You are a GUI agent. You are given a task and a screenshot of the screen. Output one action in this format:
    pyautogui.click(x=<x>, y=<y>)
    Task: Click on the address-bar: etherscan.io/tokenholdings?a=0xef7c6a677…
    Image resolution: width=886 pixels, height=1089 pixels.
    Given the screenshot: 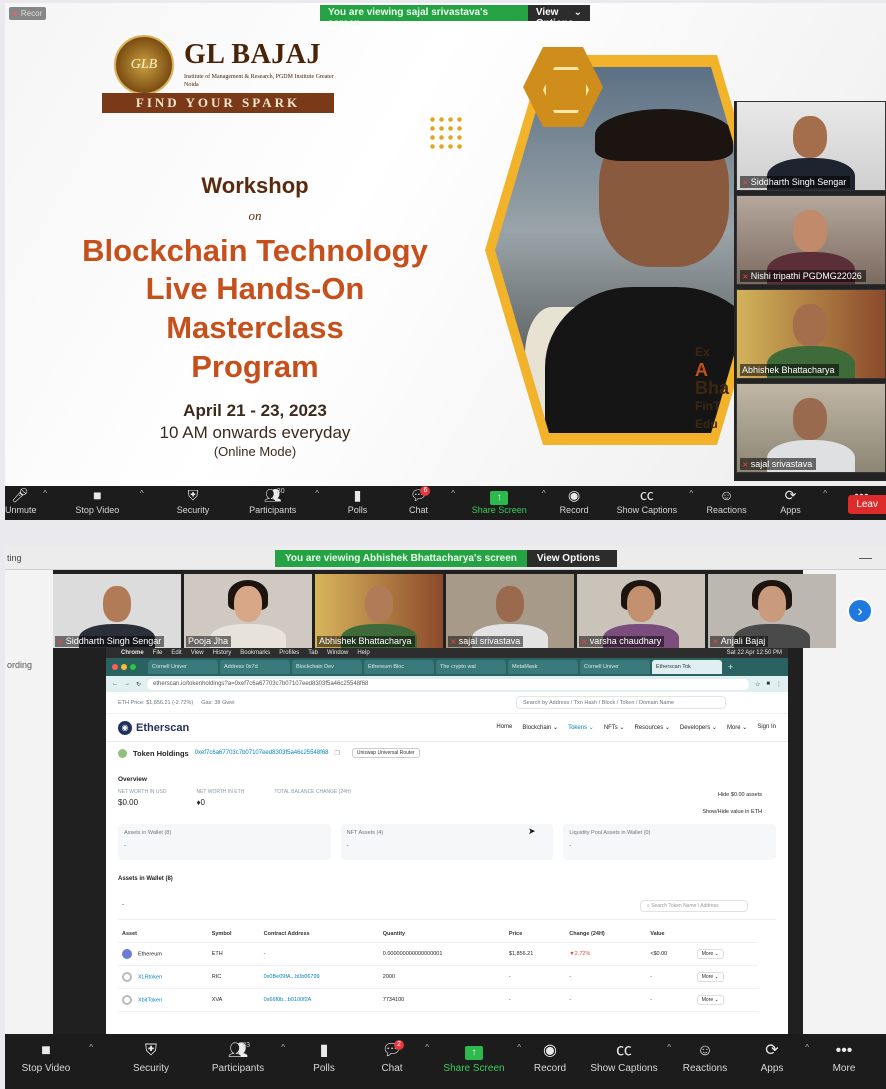 What is the action you would take?
    pyautogui.click(x=448, y=684)
    